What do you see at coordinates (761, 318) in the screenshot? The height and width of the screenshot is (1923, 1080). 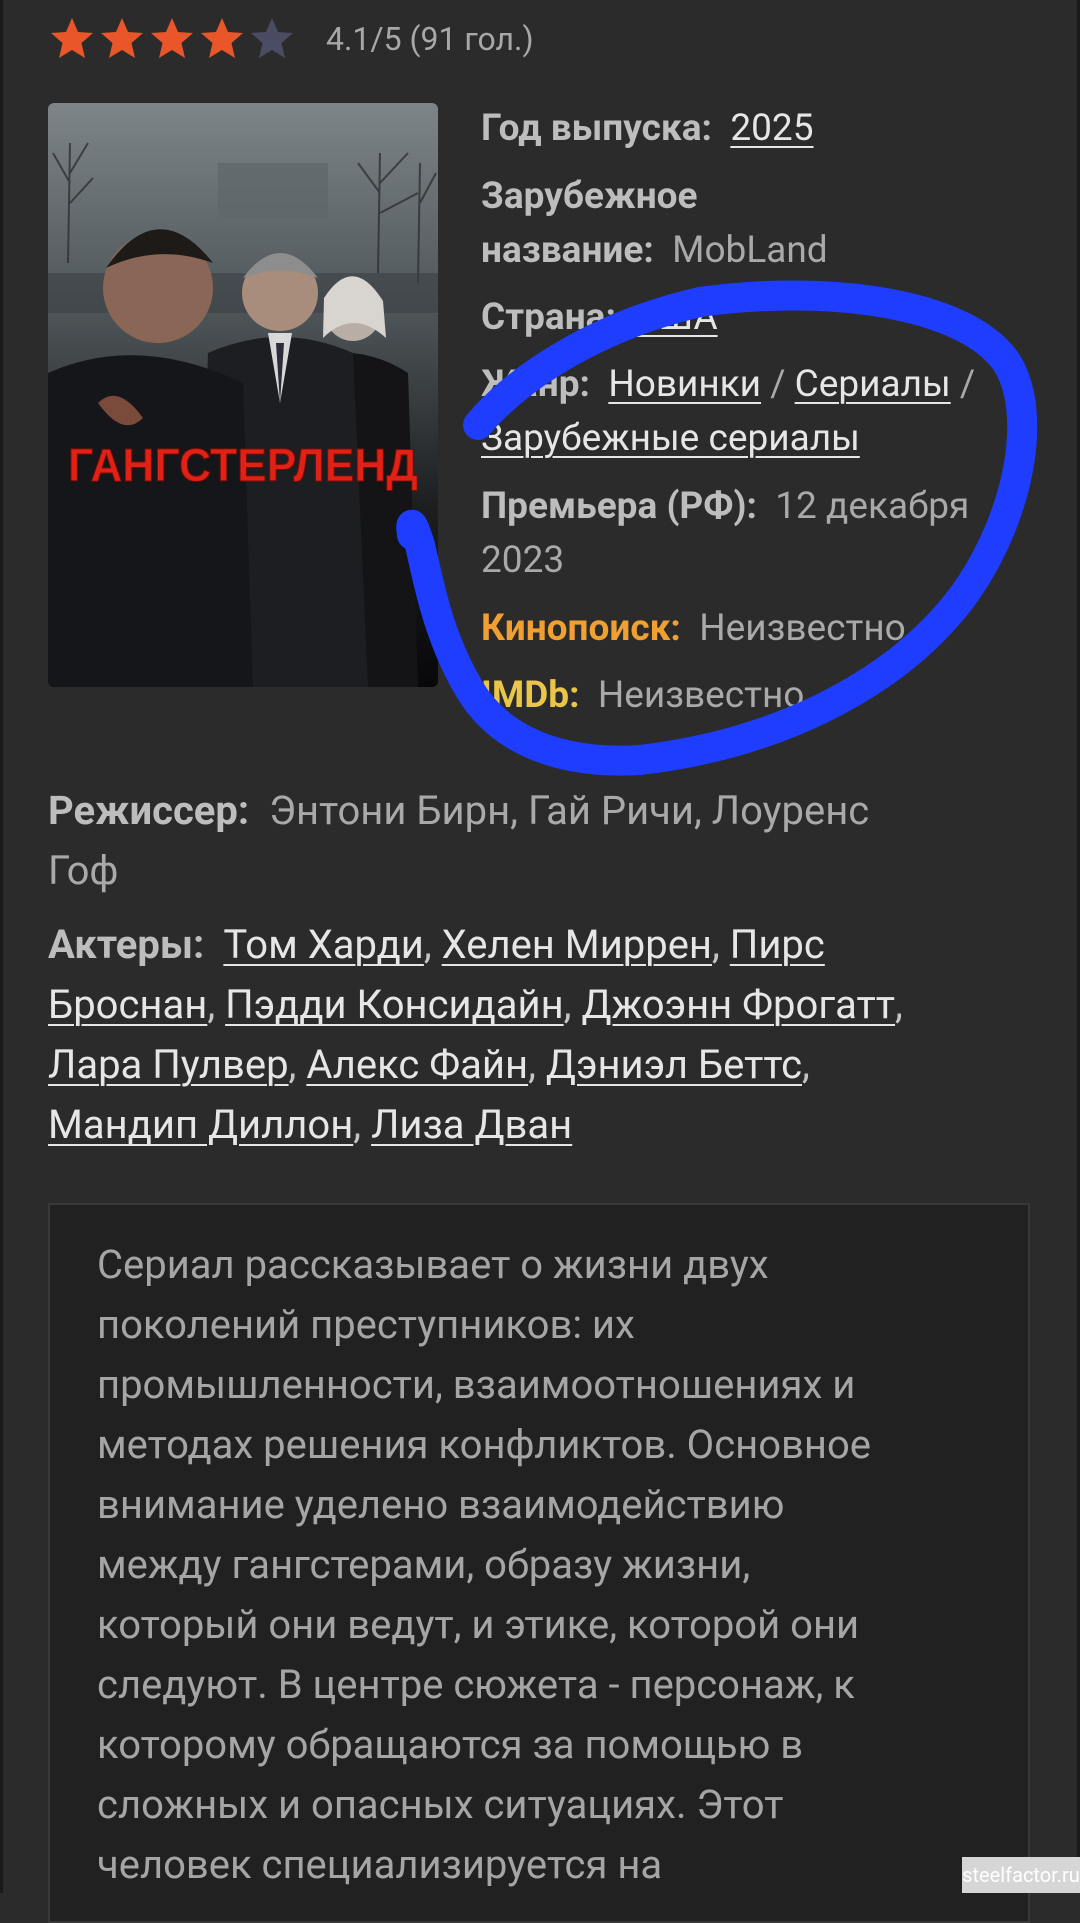 I see `country-row: Страна: США` at bounding box center [761, 318].